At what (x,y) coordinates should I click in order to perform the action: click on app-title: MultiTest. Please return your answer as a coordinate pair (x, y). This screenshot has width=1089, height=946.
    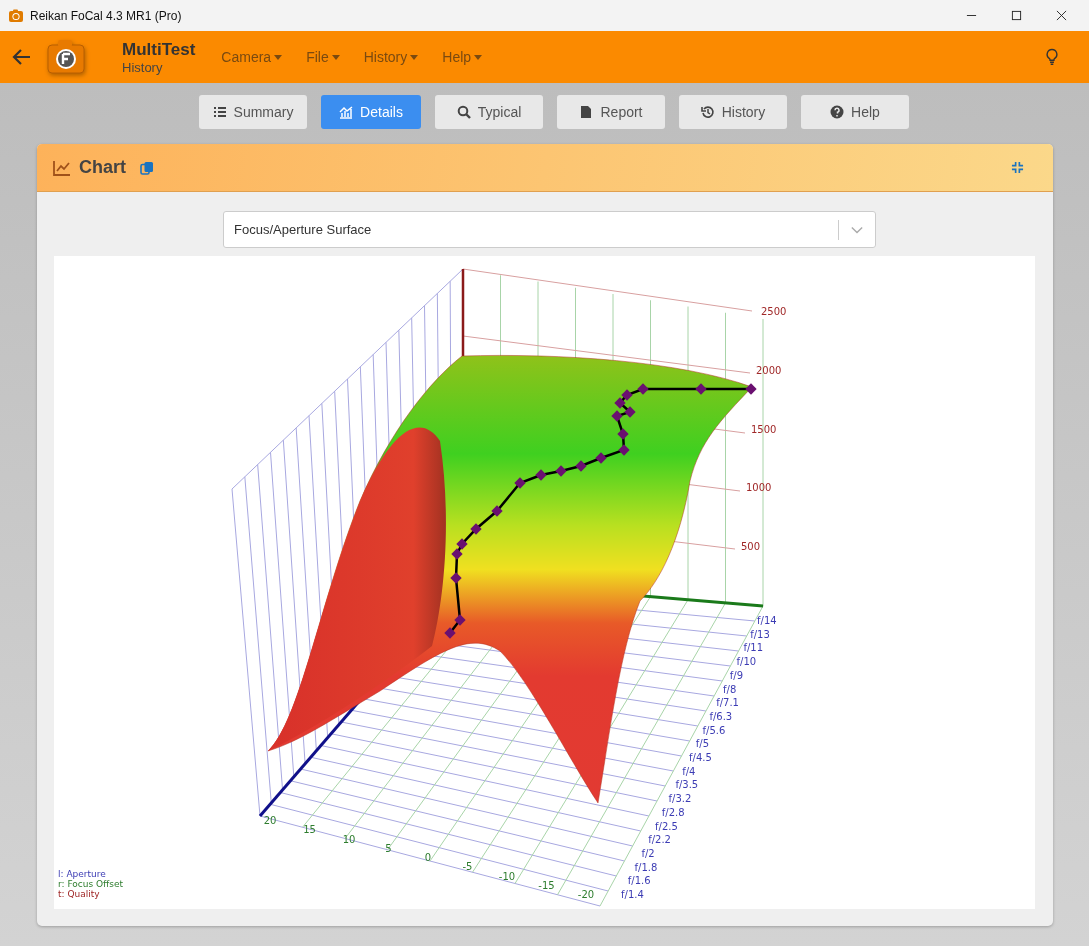
    Looking at the image, I should click on (159, 49).